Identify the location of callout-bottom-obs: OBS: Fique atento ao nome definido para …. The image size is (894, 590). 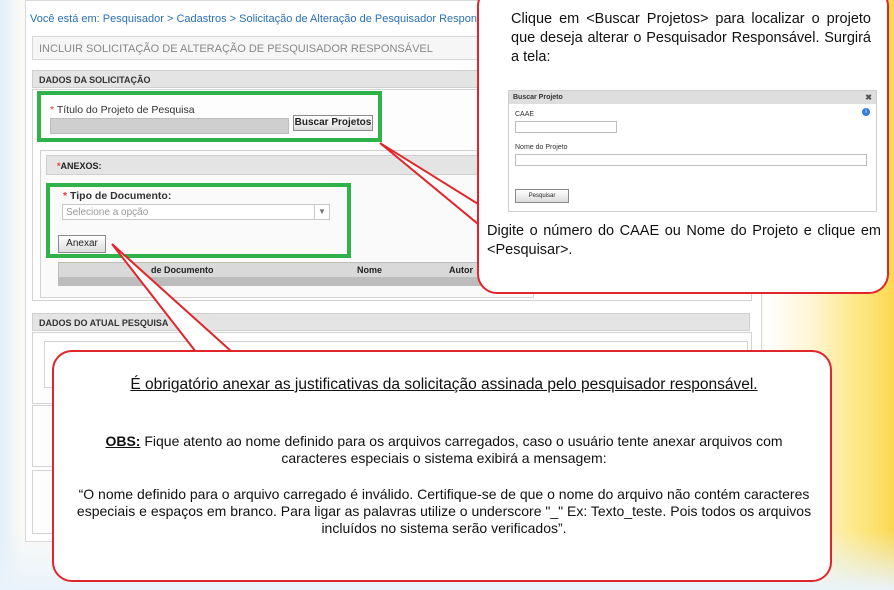
(444, 450).